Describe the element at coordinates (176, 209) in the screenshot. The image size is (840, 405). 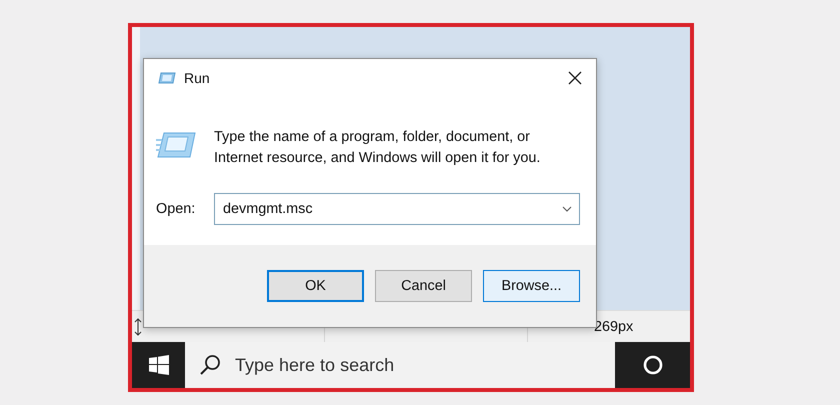
I see `open-label: Open:` at that location.